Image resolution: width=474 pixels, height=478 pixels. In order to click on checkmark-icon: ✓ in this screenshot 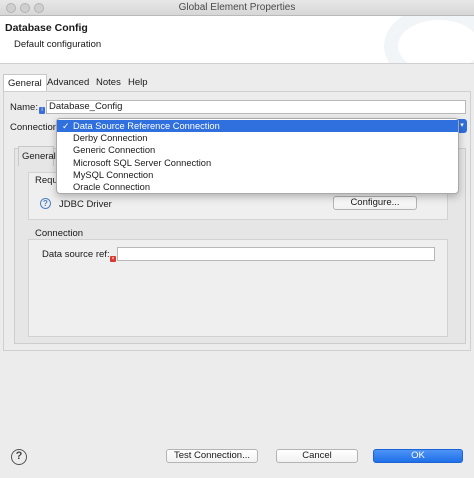, I will do `click(66, 126)`.